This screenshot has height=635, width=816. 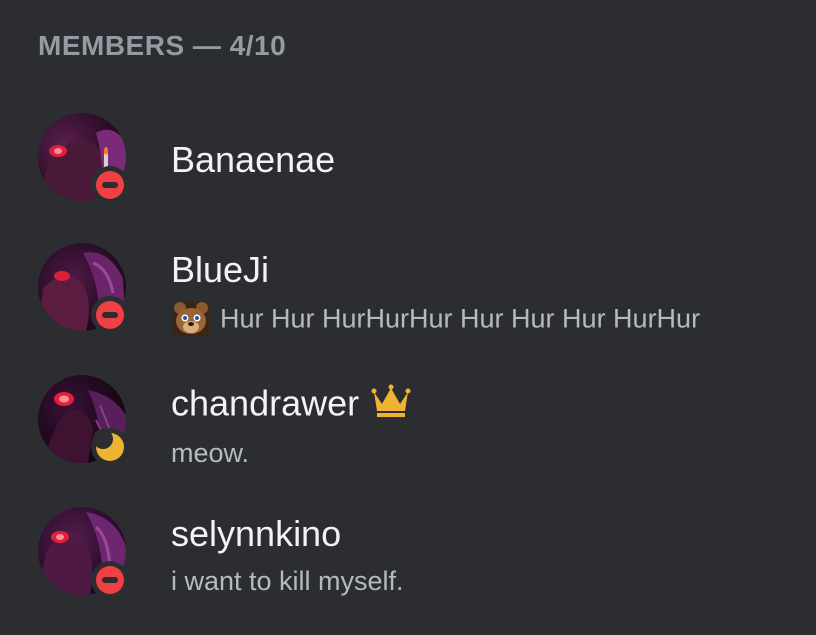 What do you see at coordinates (460, 318) in the screenshot?
I see `custom-status-text: Hur Hur HurHurHur Hur Hur Hur HurHur` at bounding box center [460, 318].